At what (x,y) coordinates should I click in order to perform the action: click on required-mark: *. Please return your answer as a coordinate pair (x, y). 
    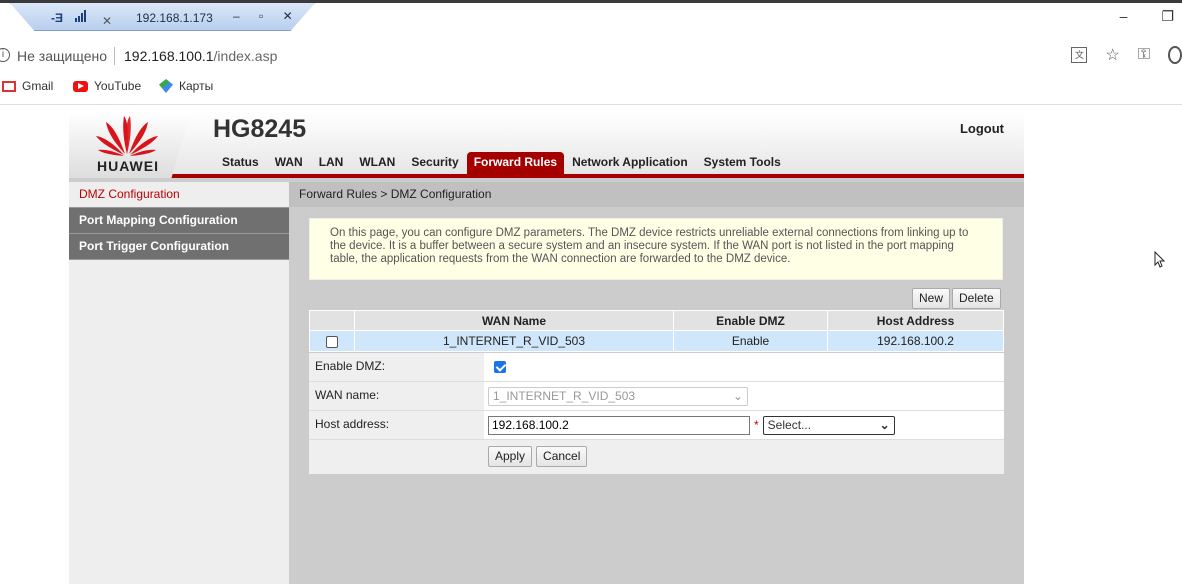
    Looking at the image, I should click on (756, 425).